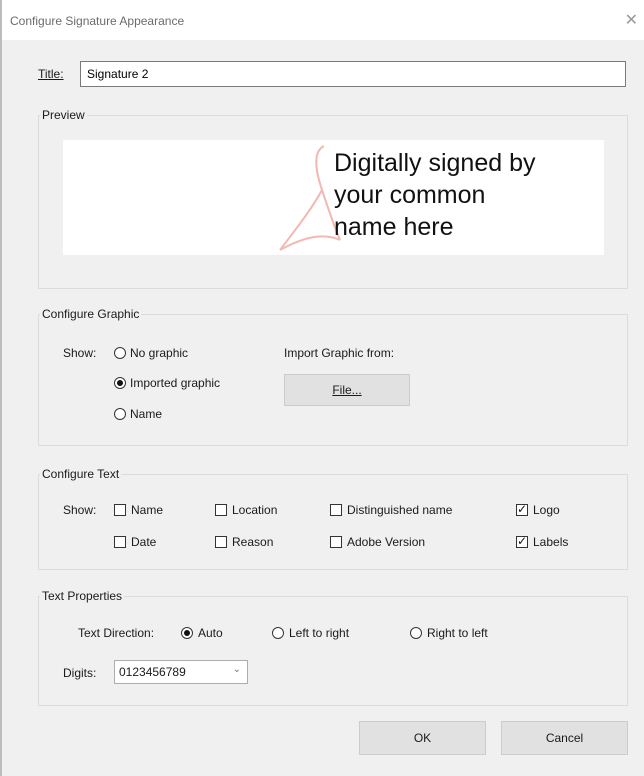 The image size is (644, 776). Describe the element at coordinates (80, 673) in the screenshot. I see `digits-label: Digits:` at that location.